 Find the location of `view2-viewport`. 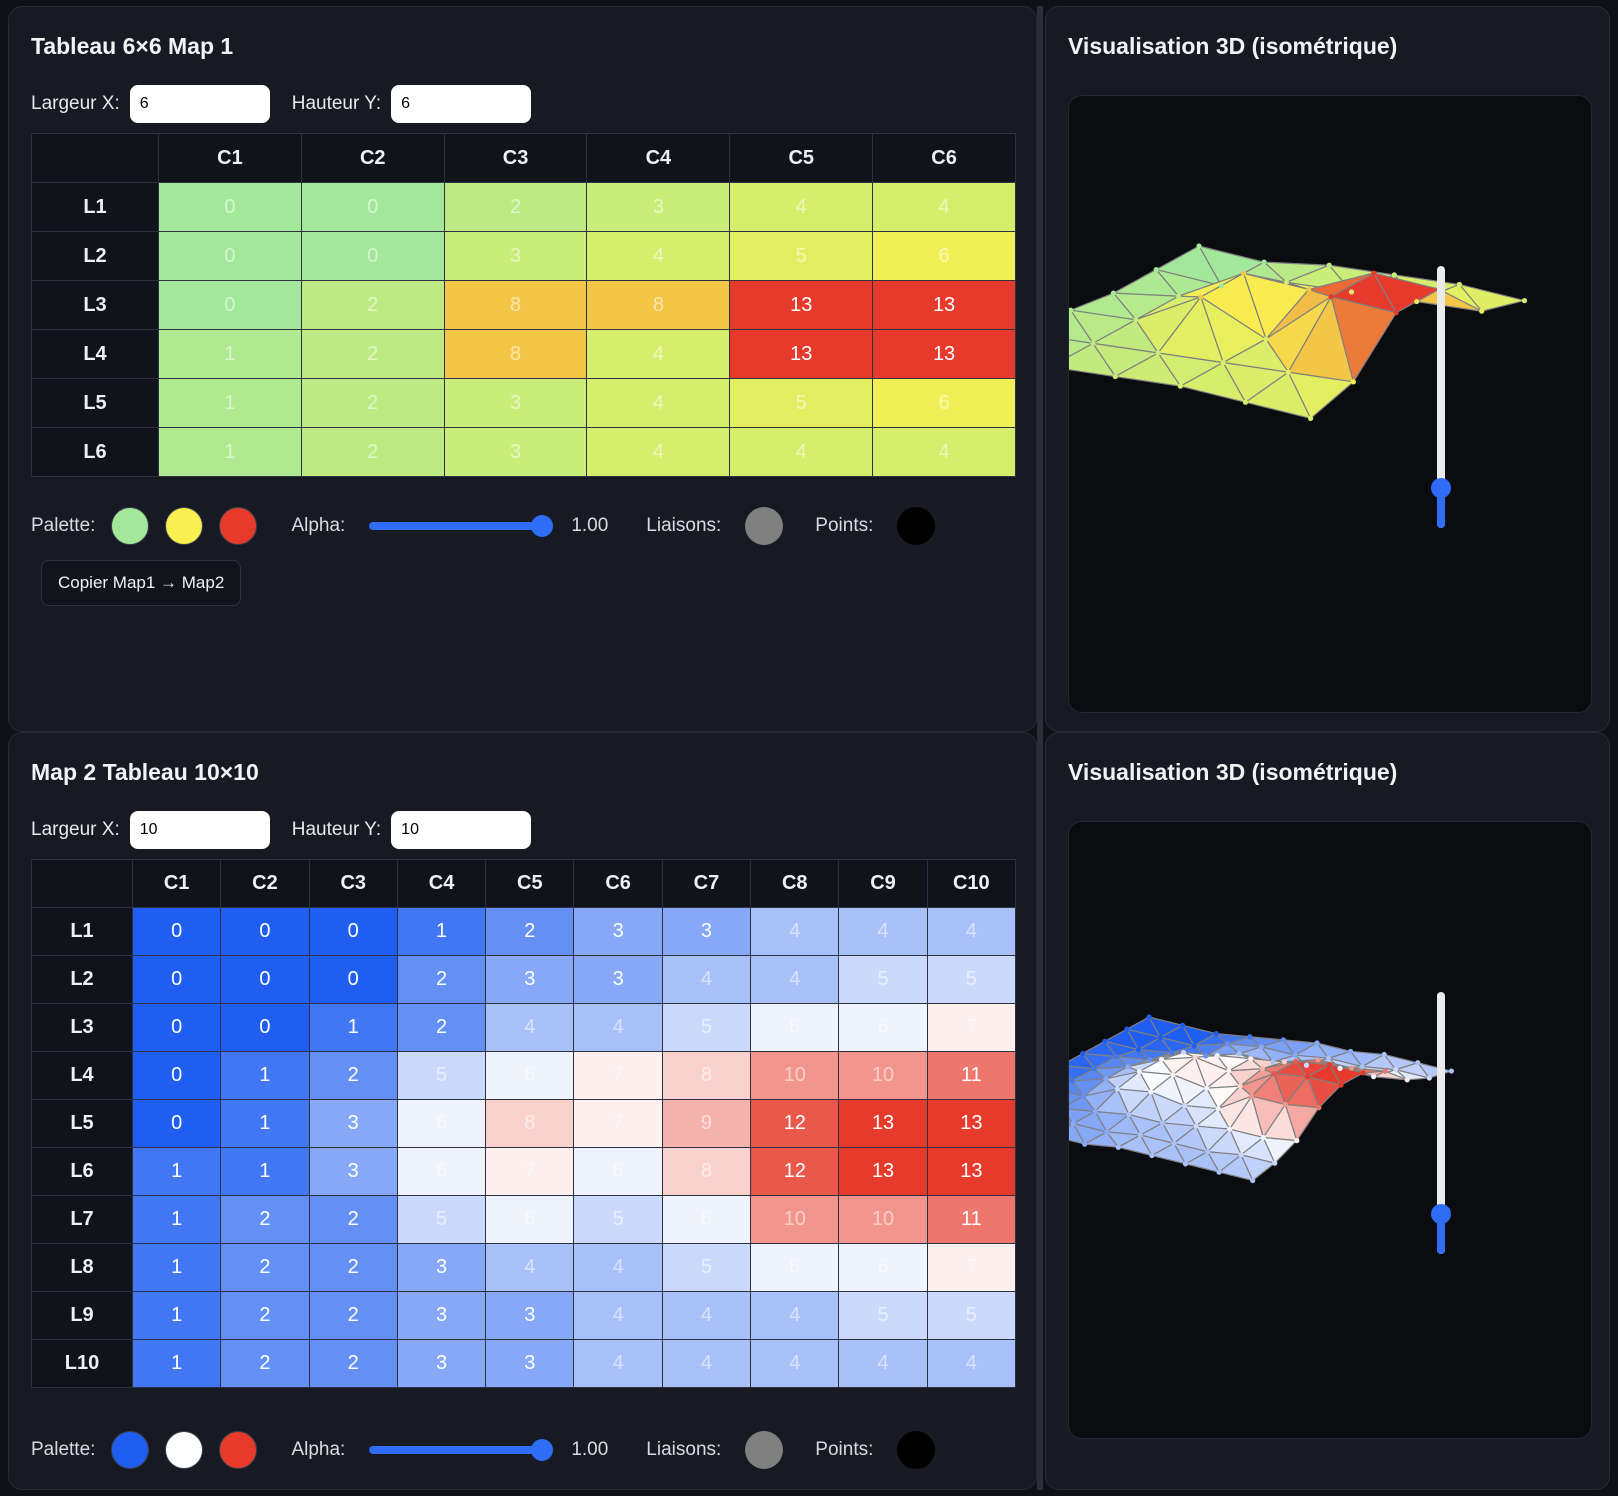

view2-viewport is located at coordinates (1330, 1130).